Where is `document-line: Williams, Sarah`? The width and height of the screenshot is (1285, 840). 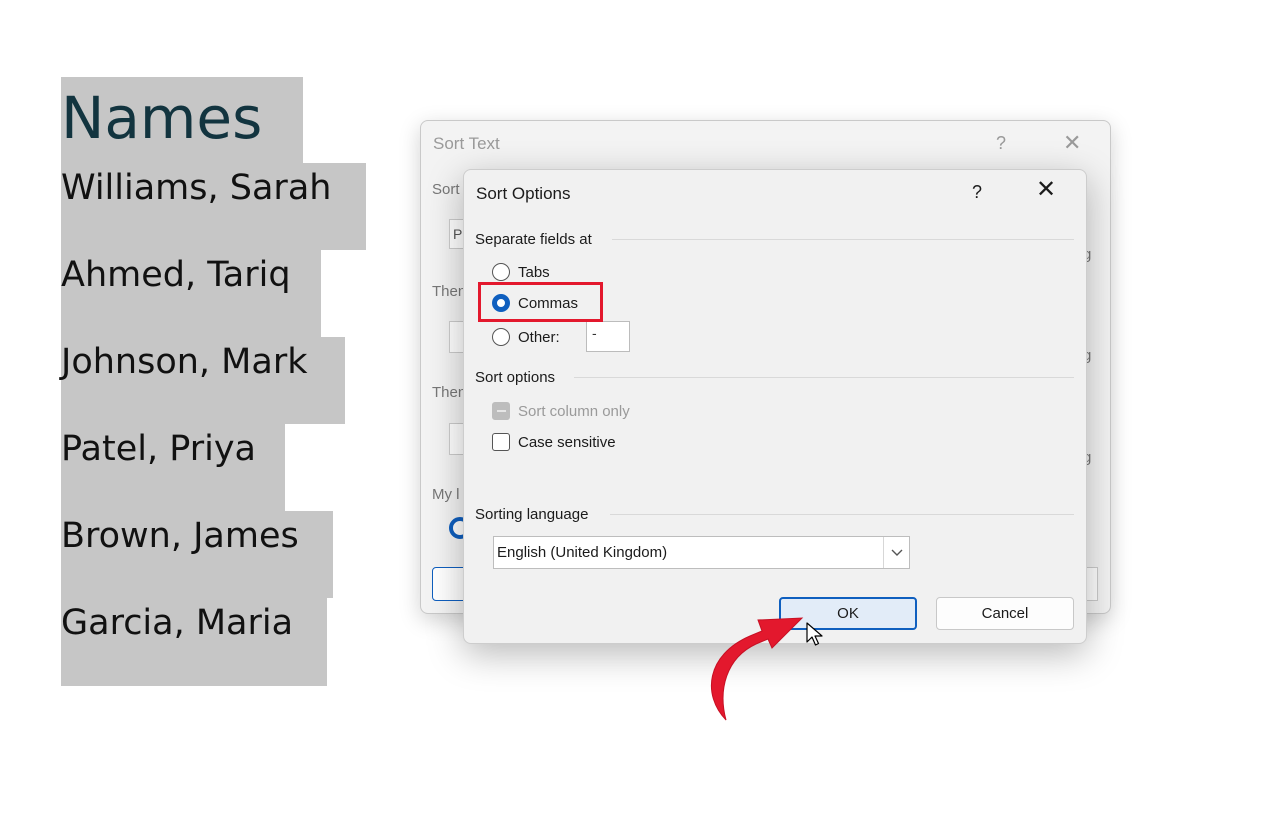
document-line: Williams, Sarah is located at coordinates (196, 188).